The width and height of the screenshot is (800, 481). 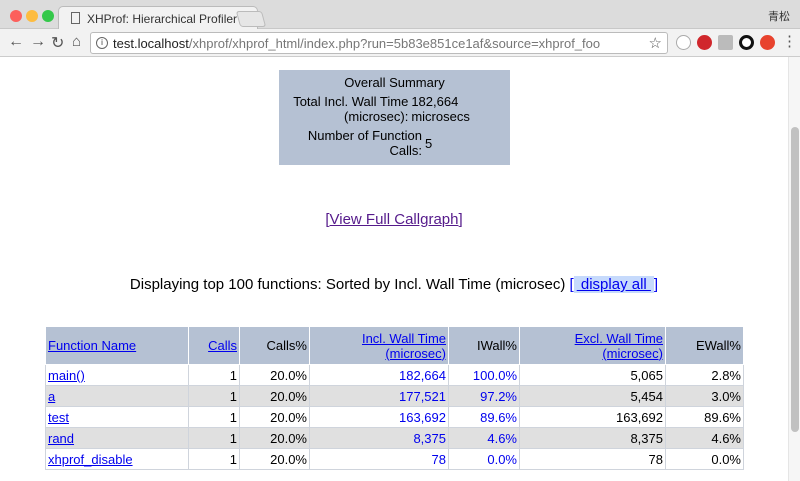 What do you see at coordinates (440, 109) in the screenshot?
I see `summary-value: 182,664 microsecs` at bounding box center [440, 109].